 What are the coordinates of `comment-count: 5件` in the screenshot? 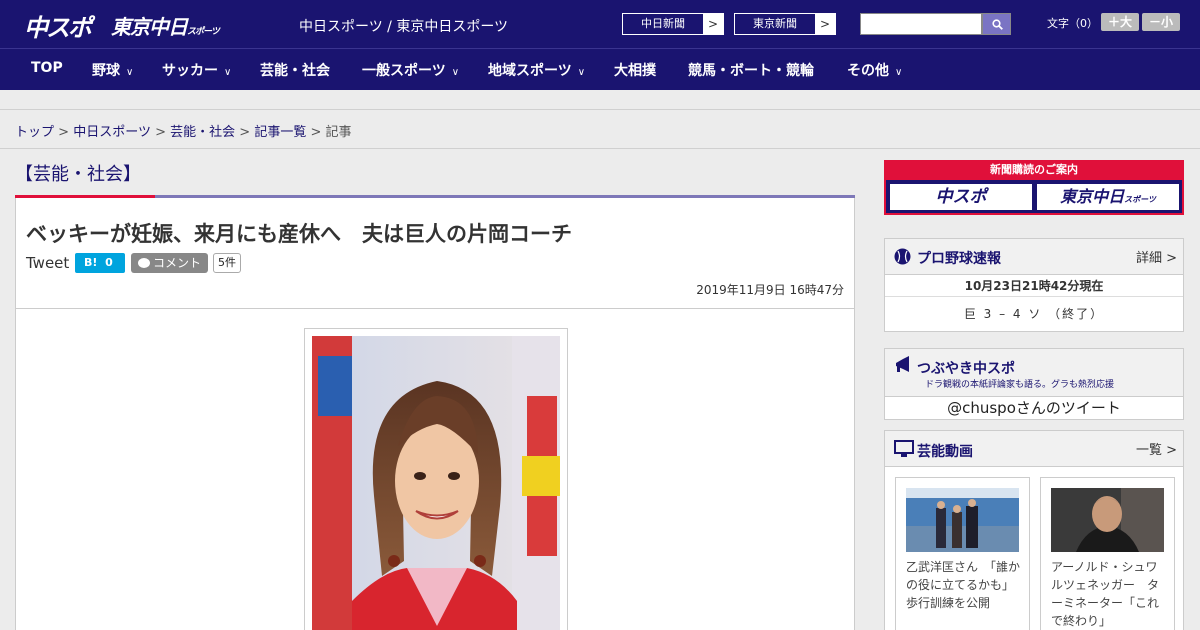 It's located at (227, 263).